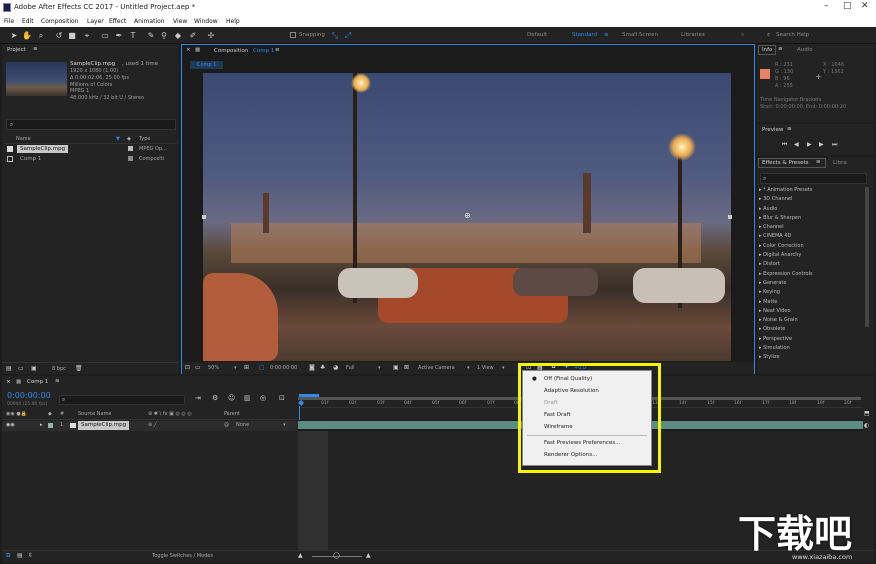 The width and height of the screenshot is (876, 564). What do you see at coordinates (247, 398) in the screenshot?
I see `frame-blending-icon: ▥` at bounding box center [247, 398].